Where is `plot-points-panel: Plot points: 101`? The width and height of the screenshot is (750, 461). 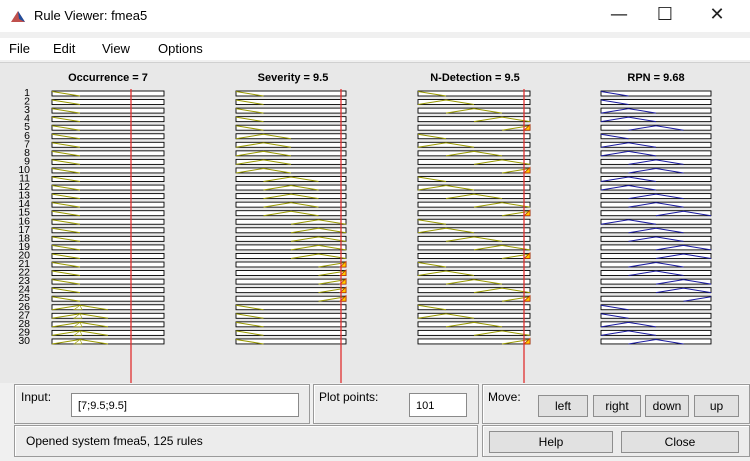 plot-points-panel: Plot points: 101 is located at coordinates (396, 404).